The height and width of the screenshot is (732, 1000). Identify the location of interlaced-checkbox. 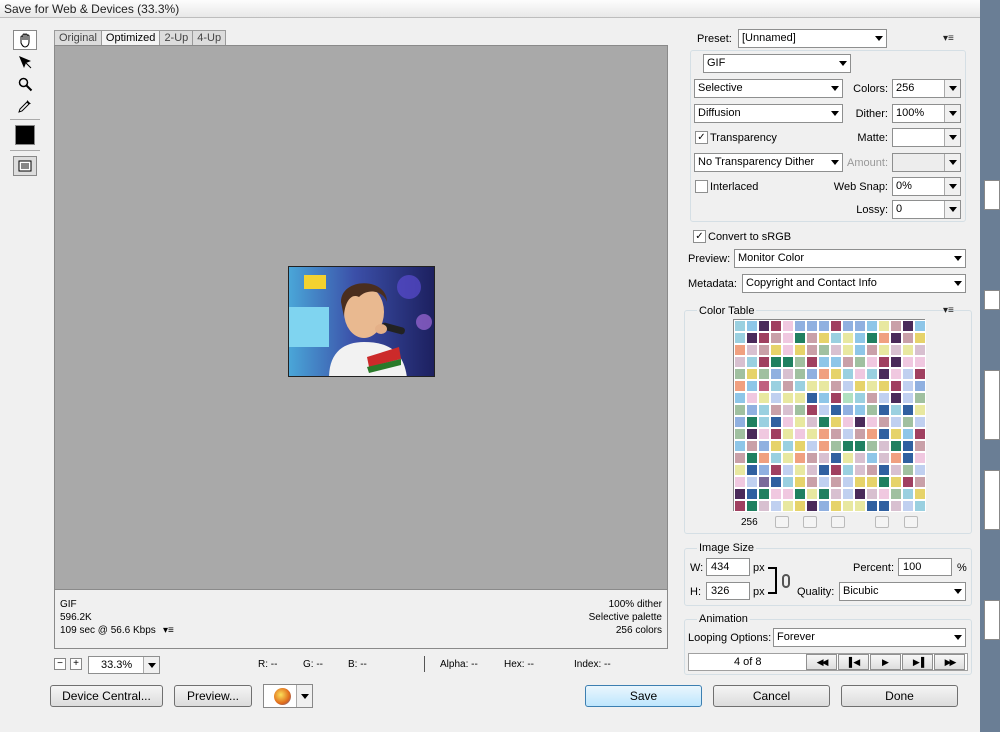
(701, 186).